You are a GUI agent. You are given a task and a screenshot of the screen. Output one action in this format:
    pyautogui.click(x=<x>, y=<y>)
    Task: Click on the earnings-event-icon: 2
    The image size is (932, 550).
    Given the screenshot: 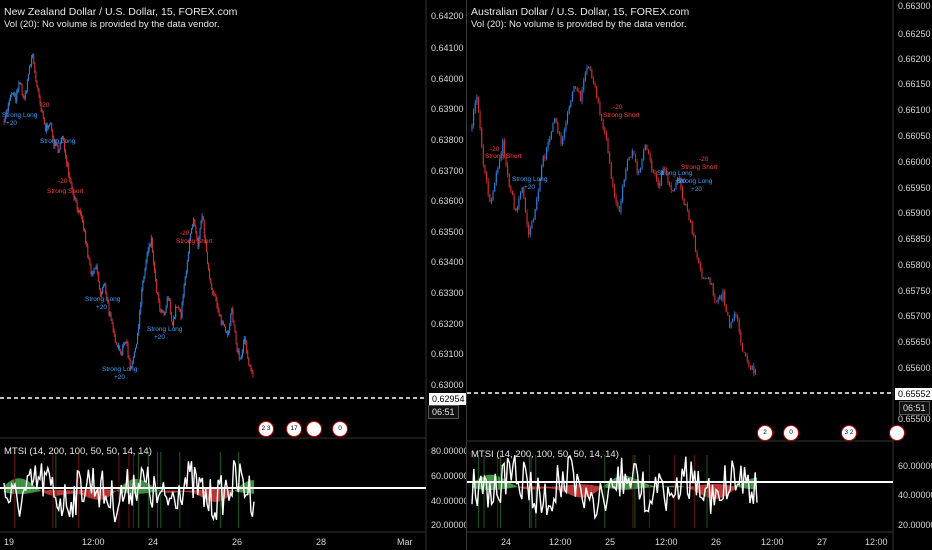 What is the action you would take?
    pyautogui.click(x=765, y=433)
    